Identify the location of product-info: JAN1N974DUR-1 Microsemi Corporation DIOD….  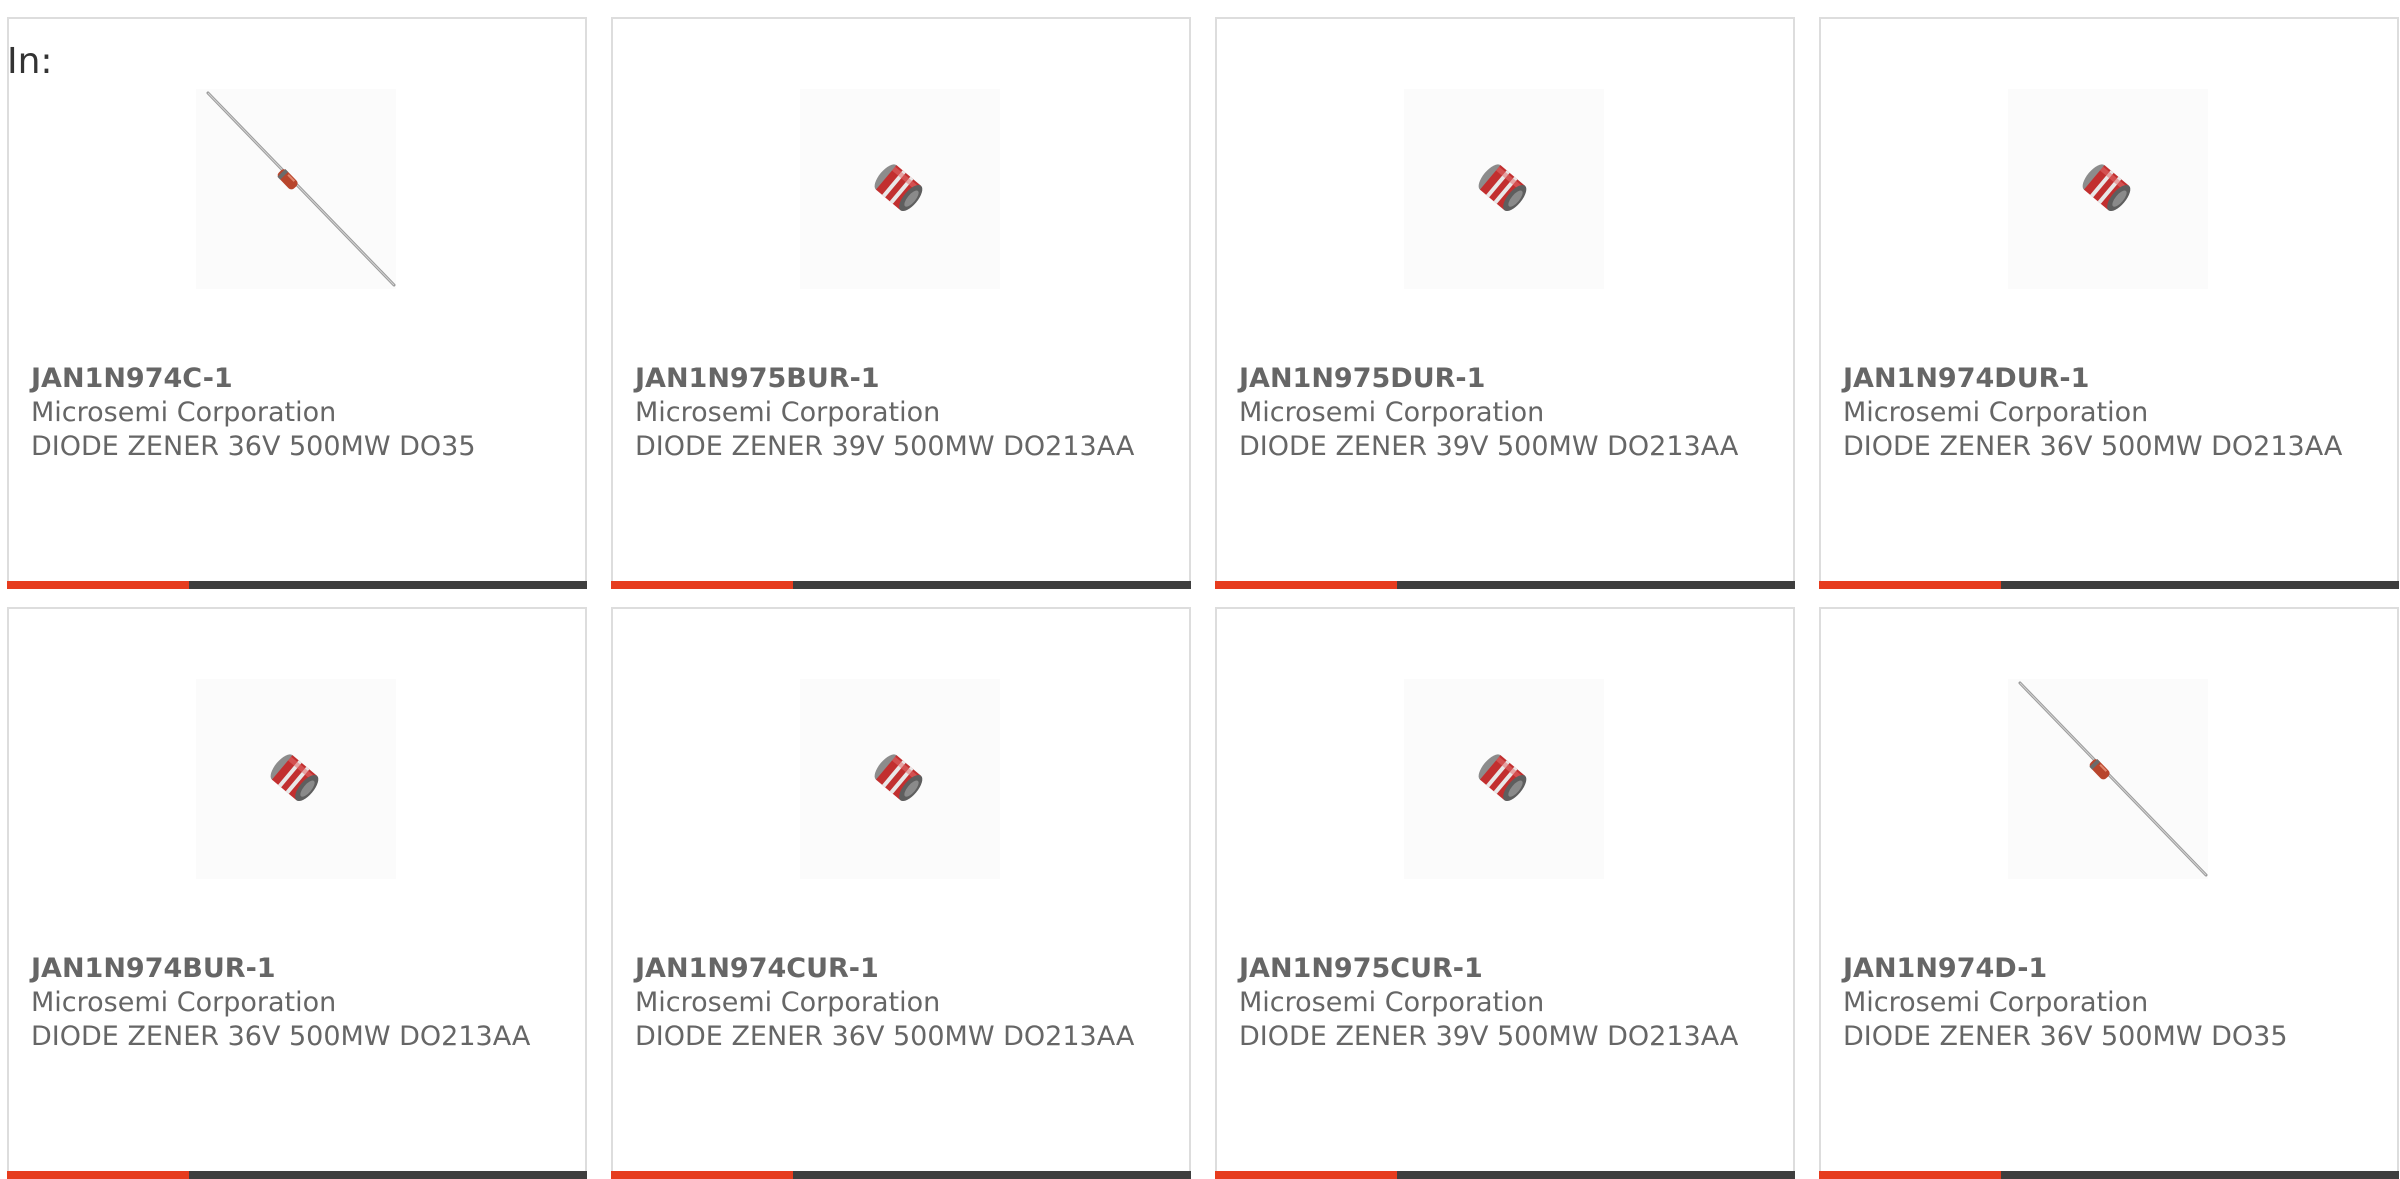
(2110, 413).